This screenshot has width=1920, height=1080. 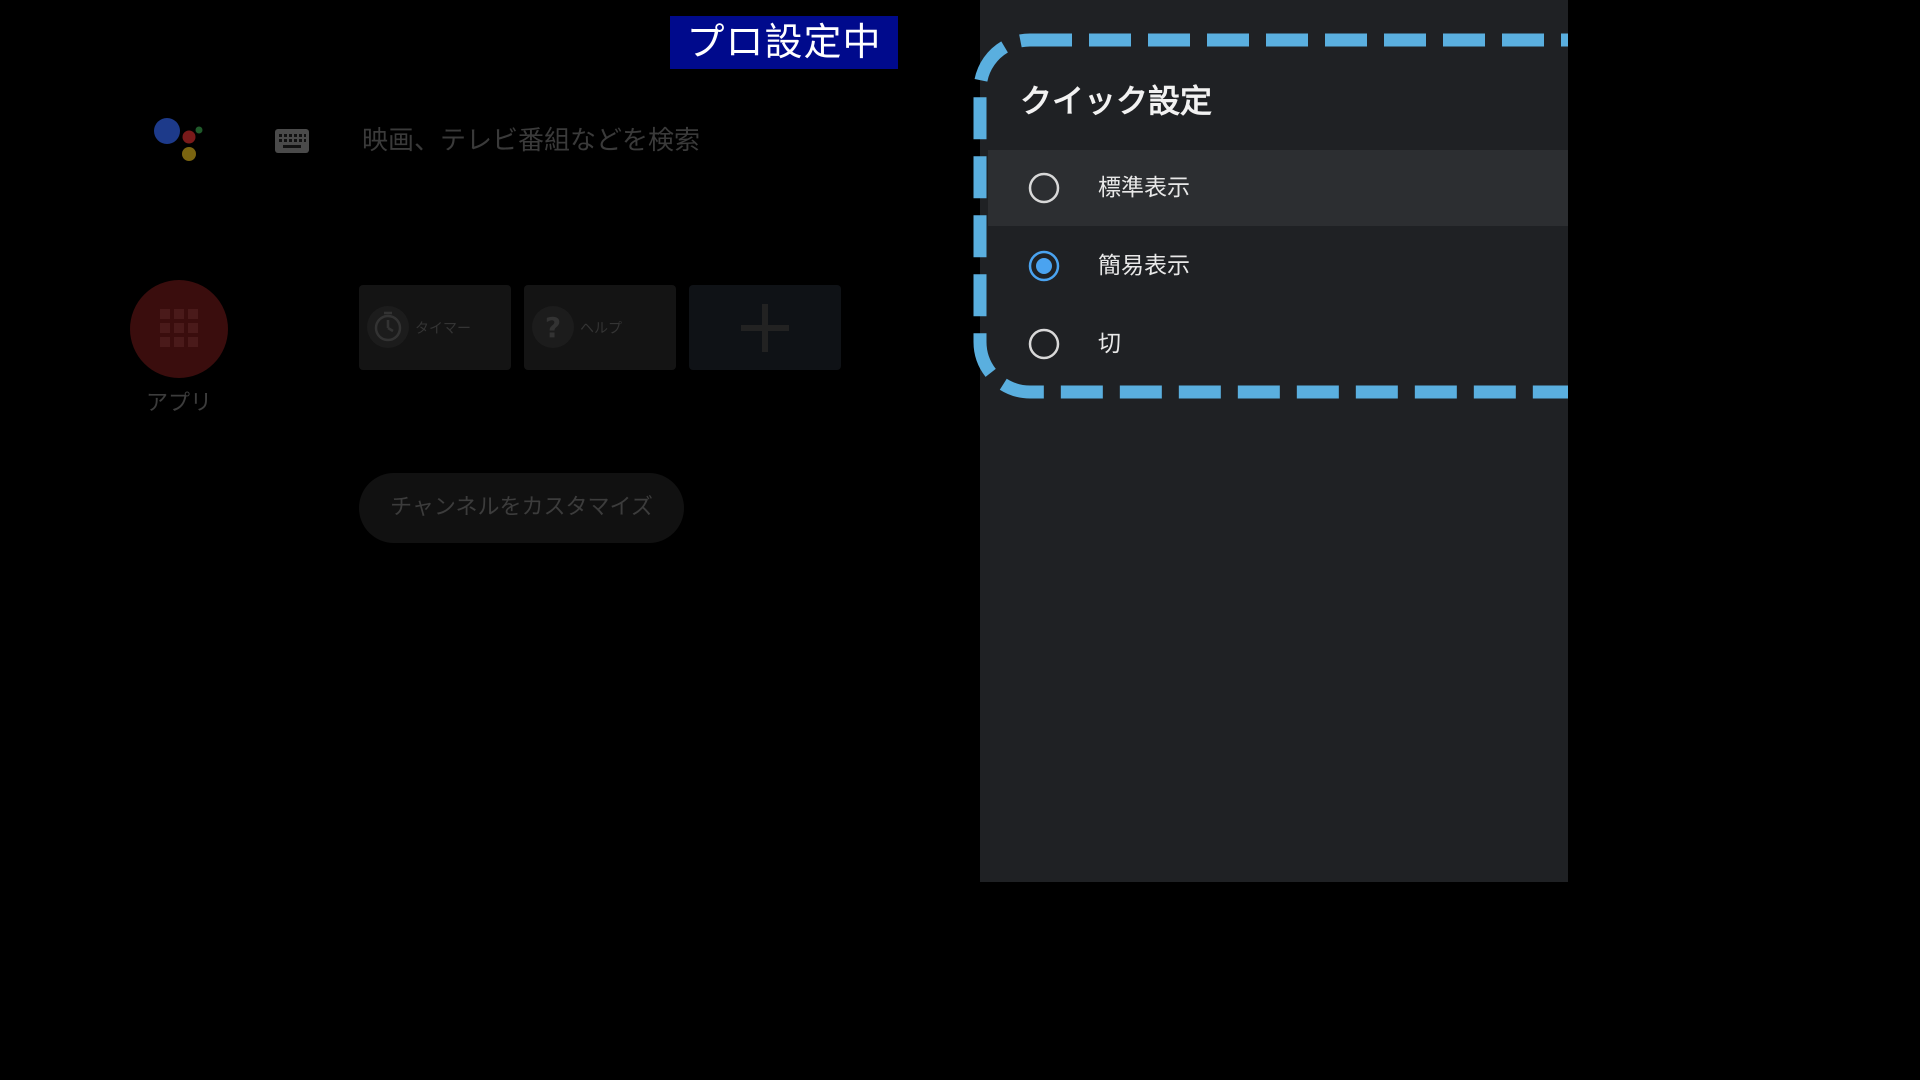 What do you see at coordinates (1278, 344) in the screenshot?
I see `option-off: 切` at bounding box center [1278, 344].